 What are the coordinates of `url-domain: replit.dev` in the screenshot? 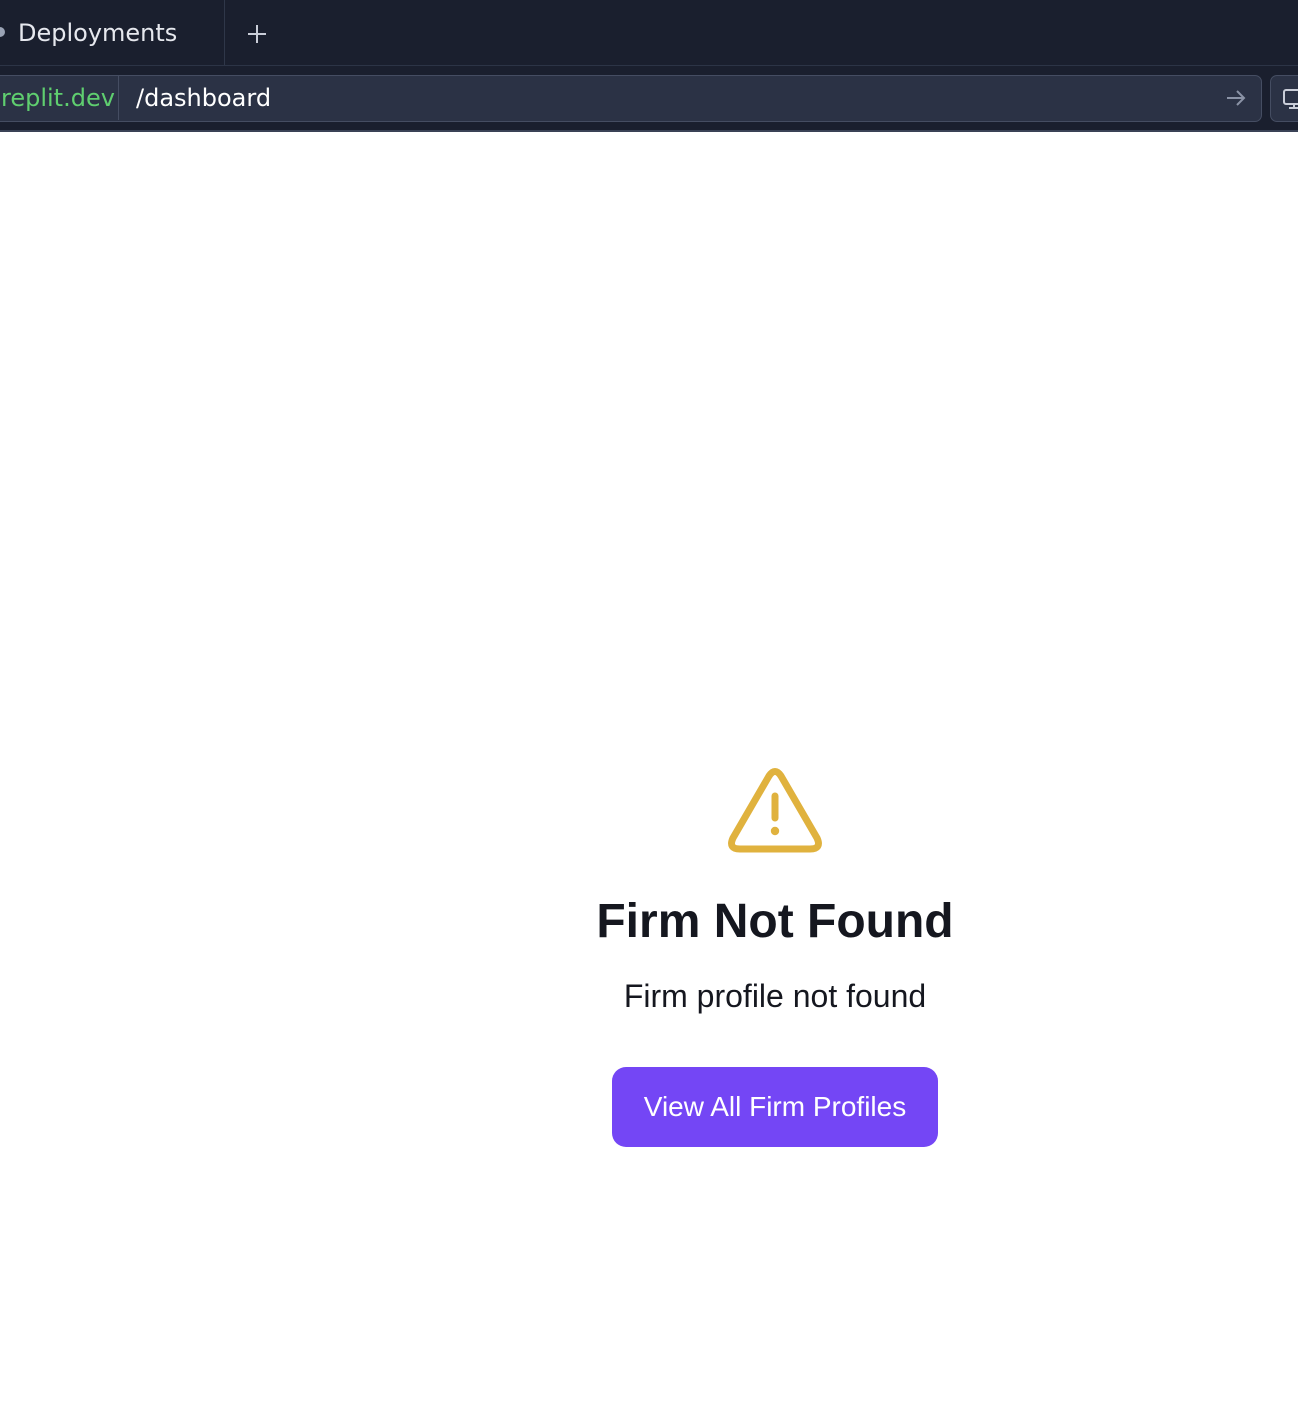 It's located at (60, 98).